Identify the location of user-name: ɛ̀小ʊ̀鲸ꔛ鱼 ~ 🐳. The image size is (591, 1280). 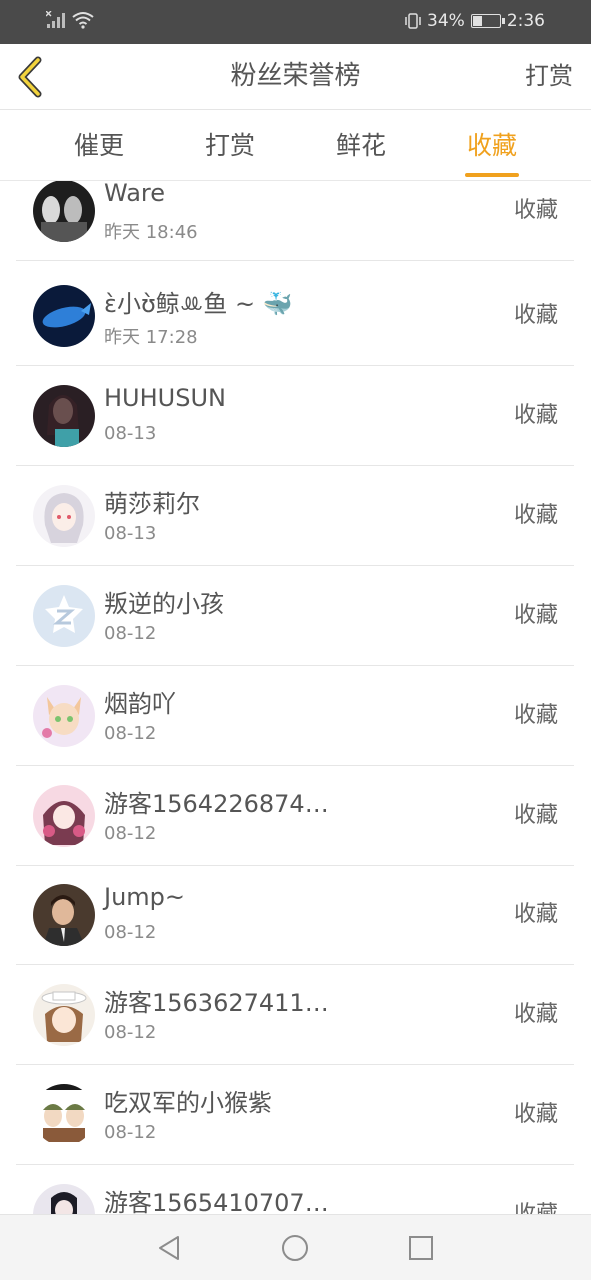
(198, 304).